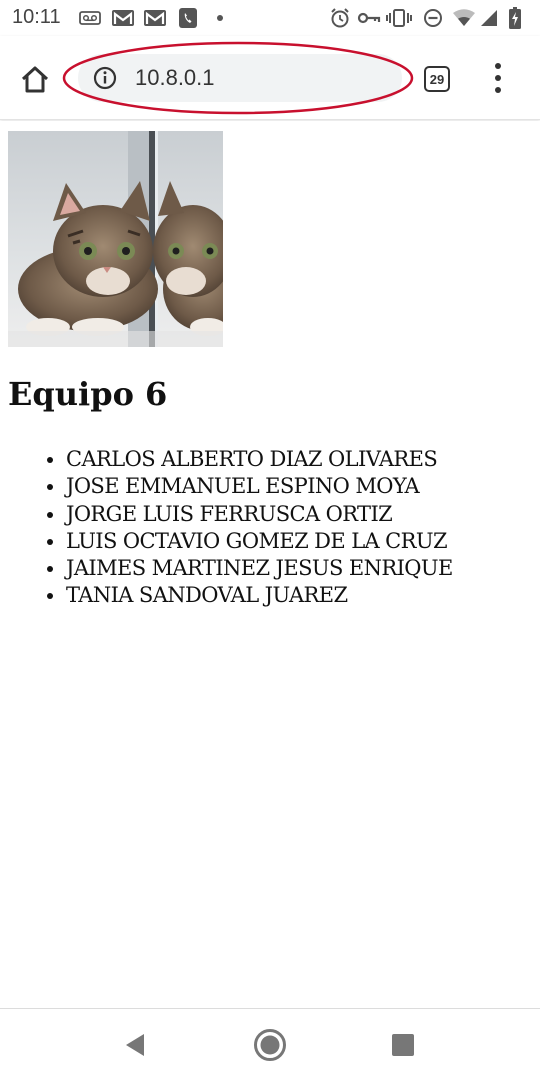 This screenshot has width=540, height=1080. What do you see at coordinates (515, 18) in the screenshot?
I see `battery-charging-icon` at bounding box center [515, 18].